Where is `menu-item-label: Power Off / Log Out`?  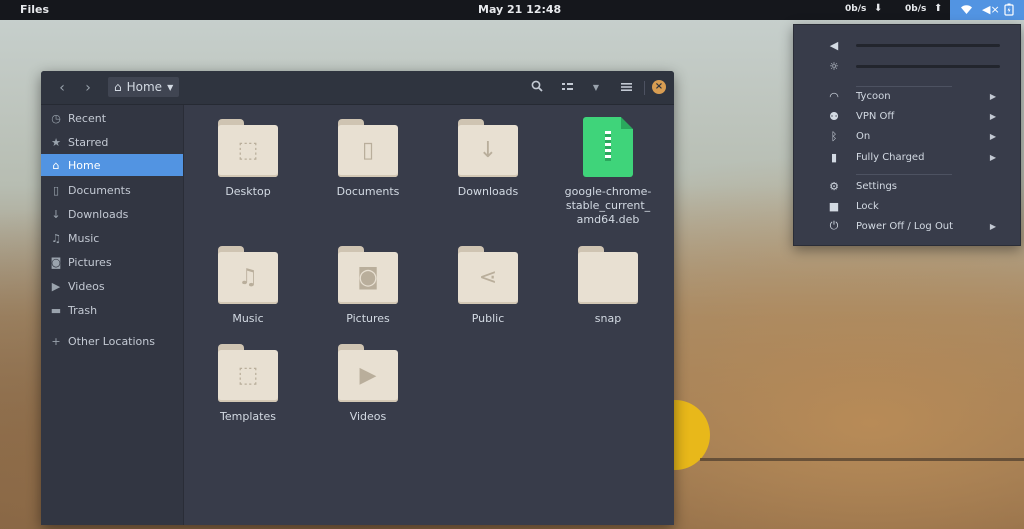
menu-item-label: Power Off / Log Out is located at coordinates (905, 226).